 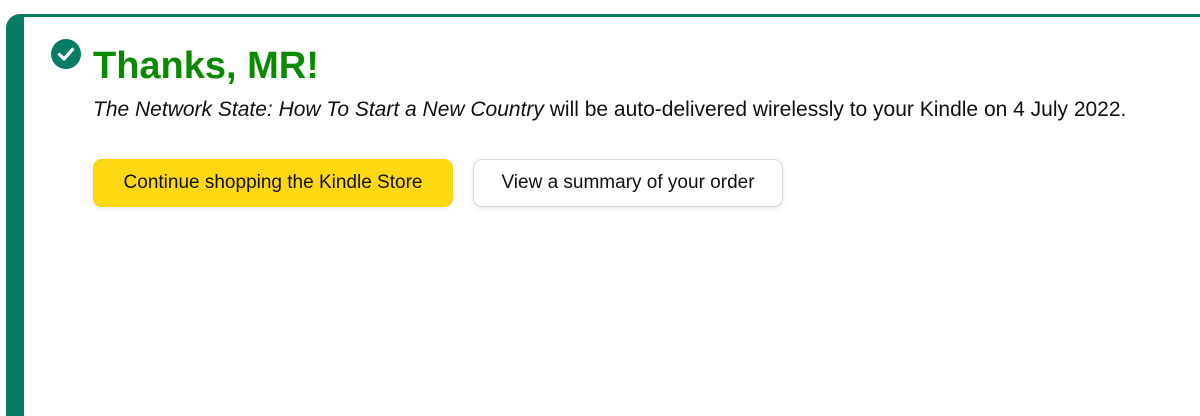 I want to click on view-order-summary-button: View a summary of your order, so click(x=628, y=183).